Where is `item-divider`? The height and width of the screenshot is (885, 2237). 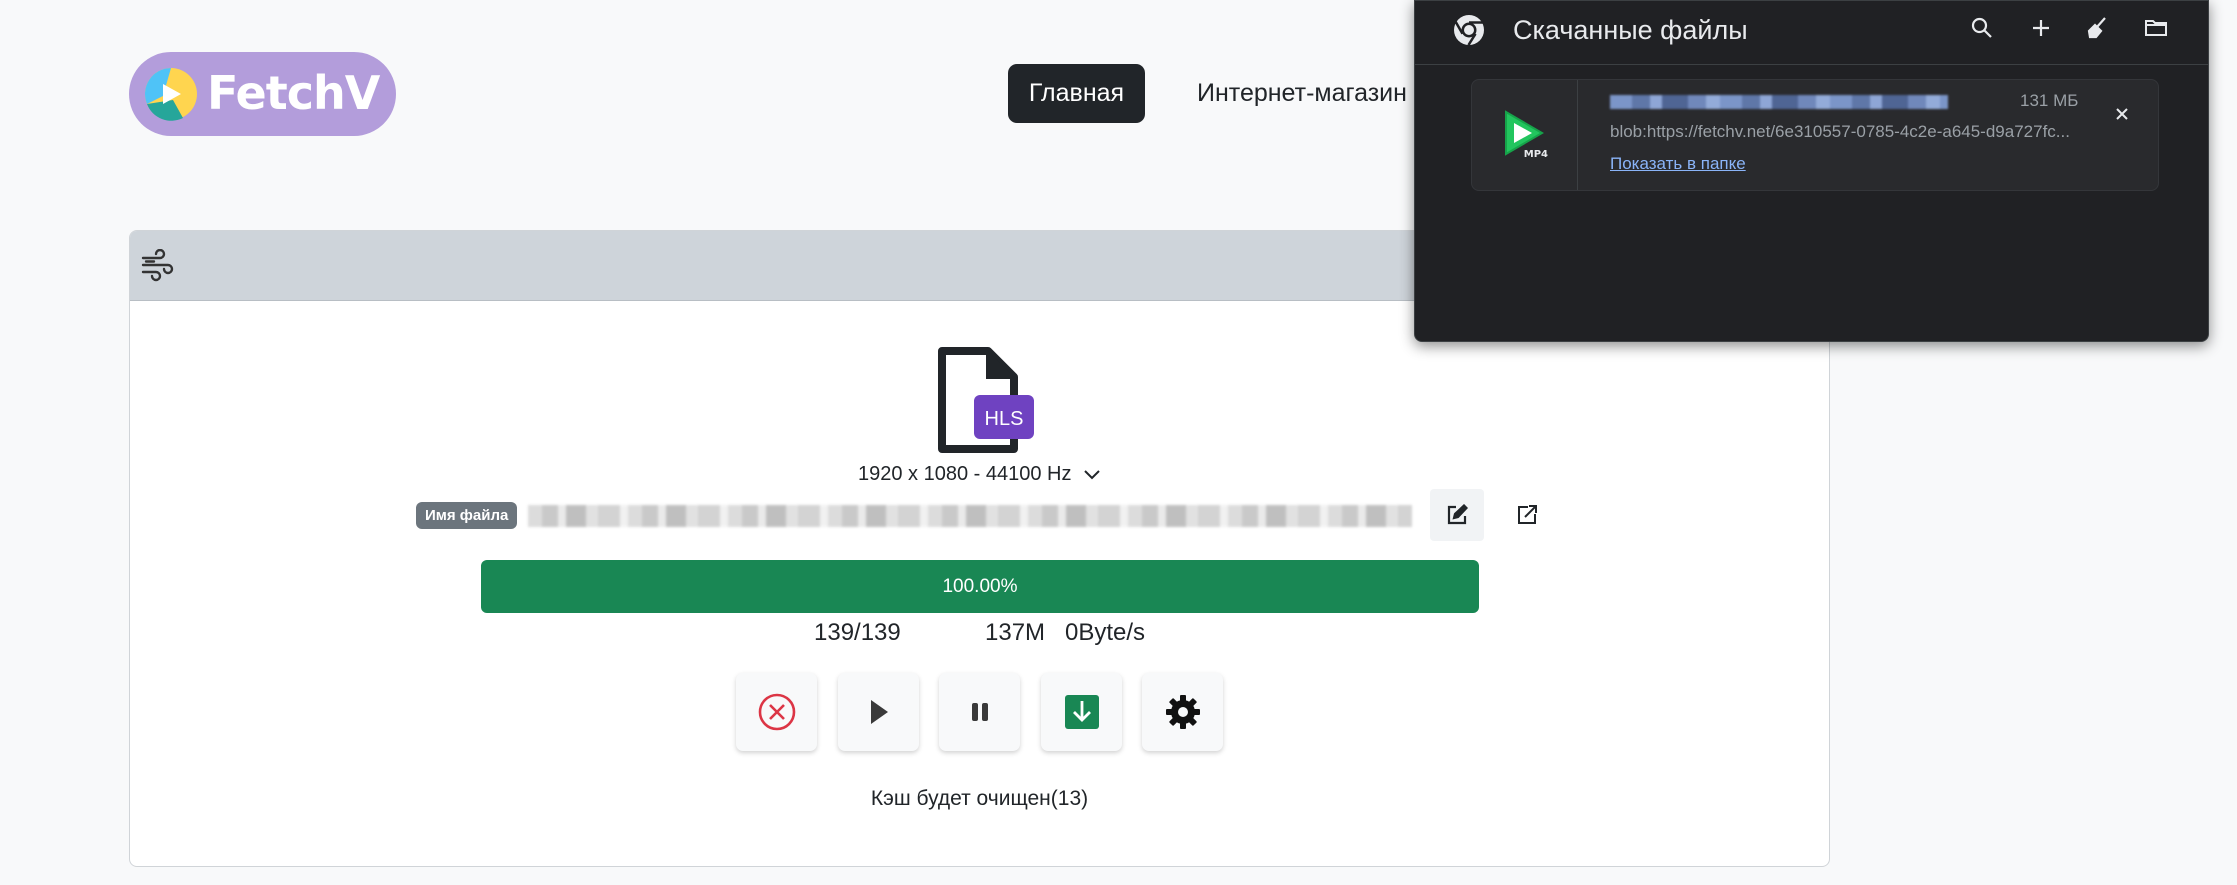 item-divider is located at coordinates (1577, 135).